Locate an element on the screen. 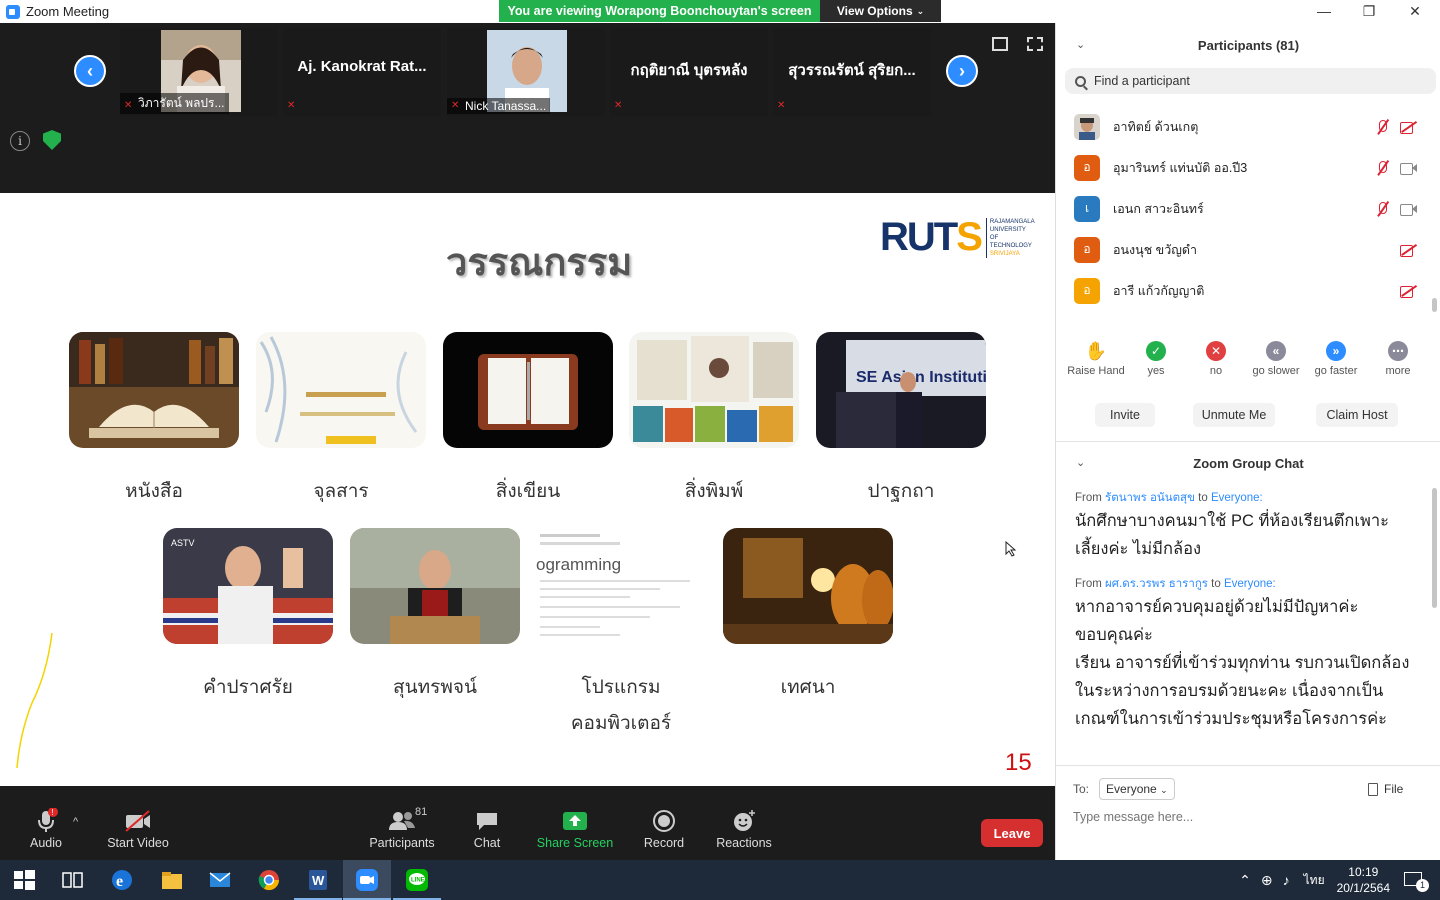 The width and height of the screenshot is (1440, 900). reaction-label: Raise Hand is located at coordinates (1096, 371).